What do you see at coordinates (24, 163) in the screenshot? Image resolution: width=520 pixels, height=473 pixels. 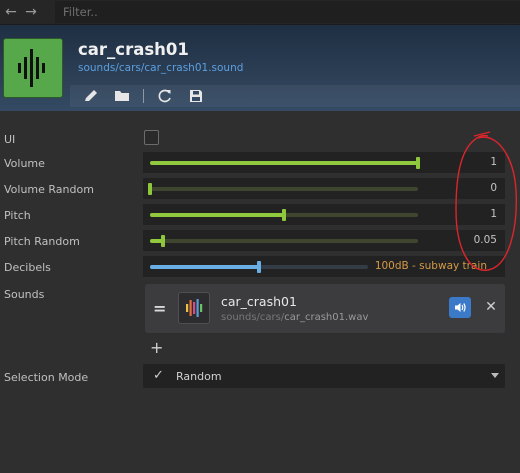 I see `volume-label: Volume` at bounding box center [24, 163].